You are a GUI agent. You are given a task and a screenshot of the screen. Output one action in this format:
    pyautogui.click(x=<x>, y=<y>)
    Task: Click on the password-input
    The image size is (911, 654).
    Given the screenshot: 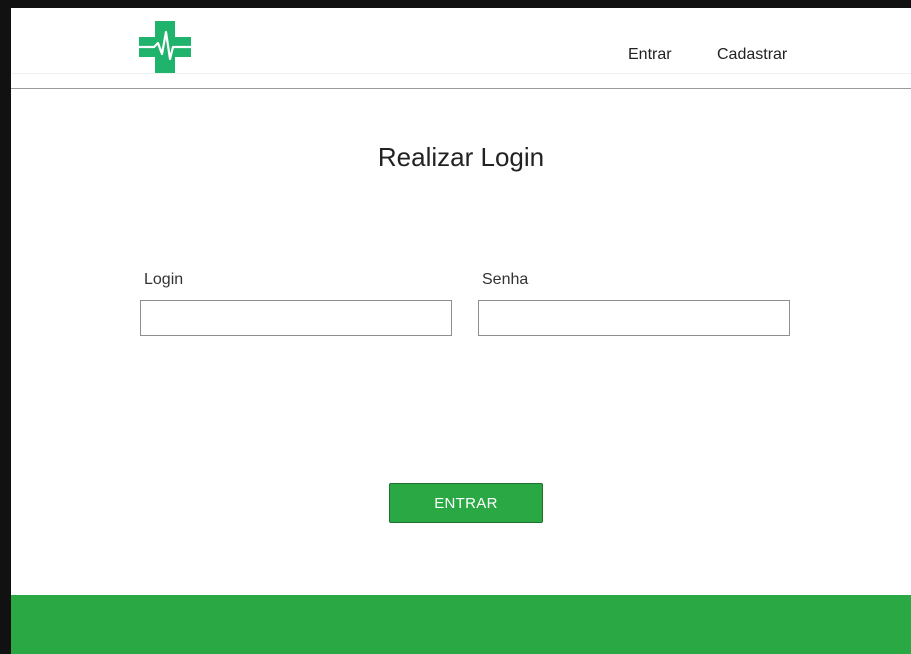 What is the action you would take?
    pyautogui.click(x=634, y=318)
    